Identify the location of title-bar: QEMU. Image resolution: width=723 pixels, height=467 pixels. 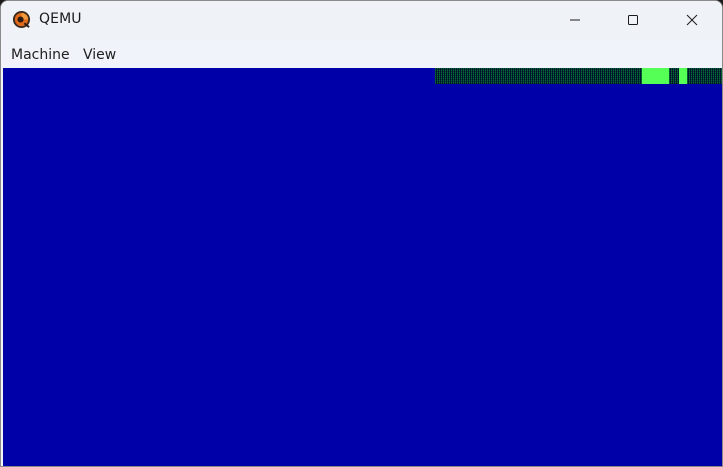
(361, 20).